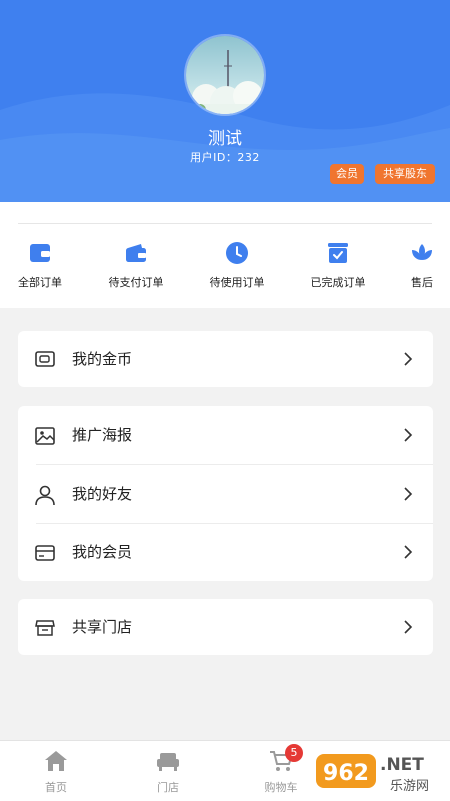  What do you see at coordinates (405, 174) in the screenshot?
I see `shareholder-badge: 共享股东` at bounding box center [405, 174].